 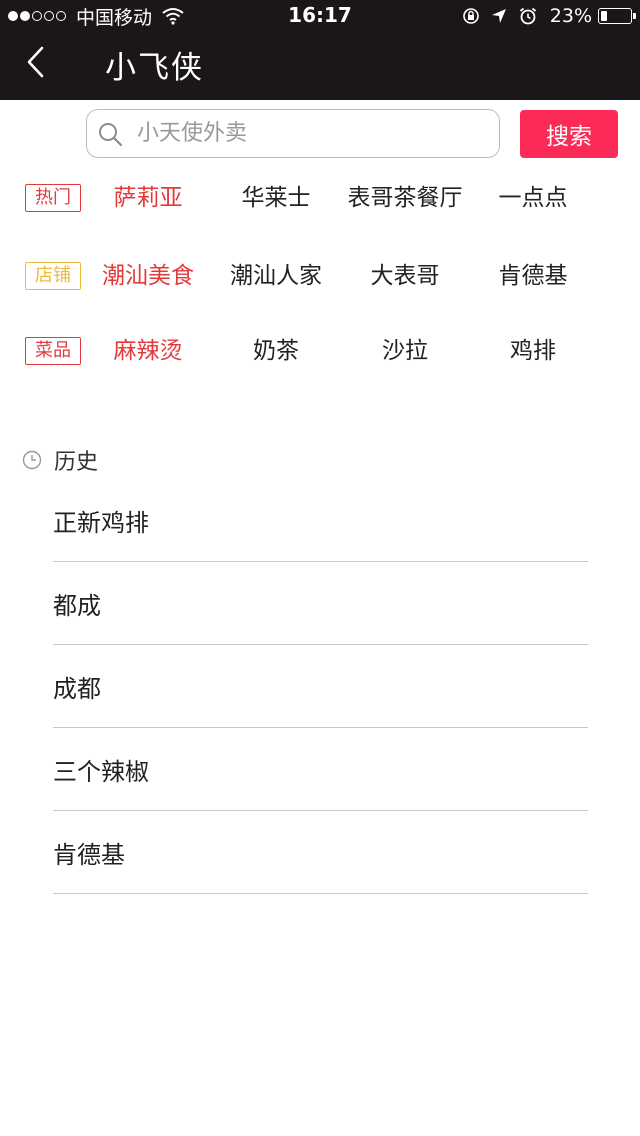 I want to click on battery-icon, so click(x=617, y=16).